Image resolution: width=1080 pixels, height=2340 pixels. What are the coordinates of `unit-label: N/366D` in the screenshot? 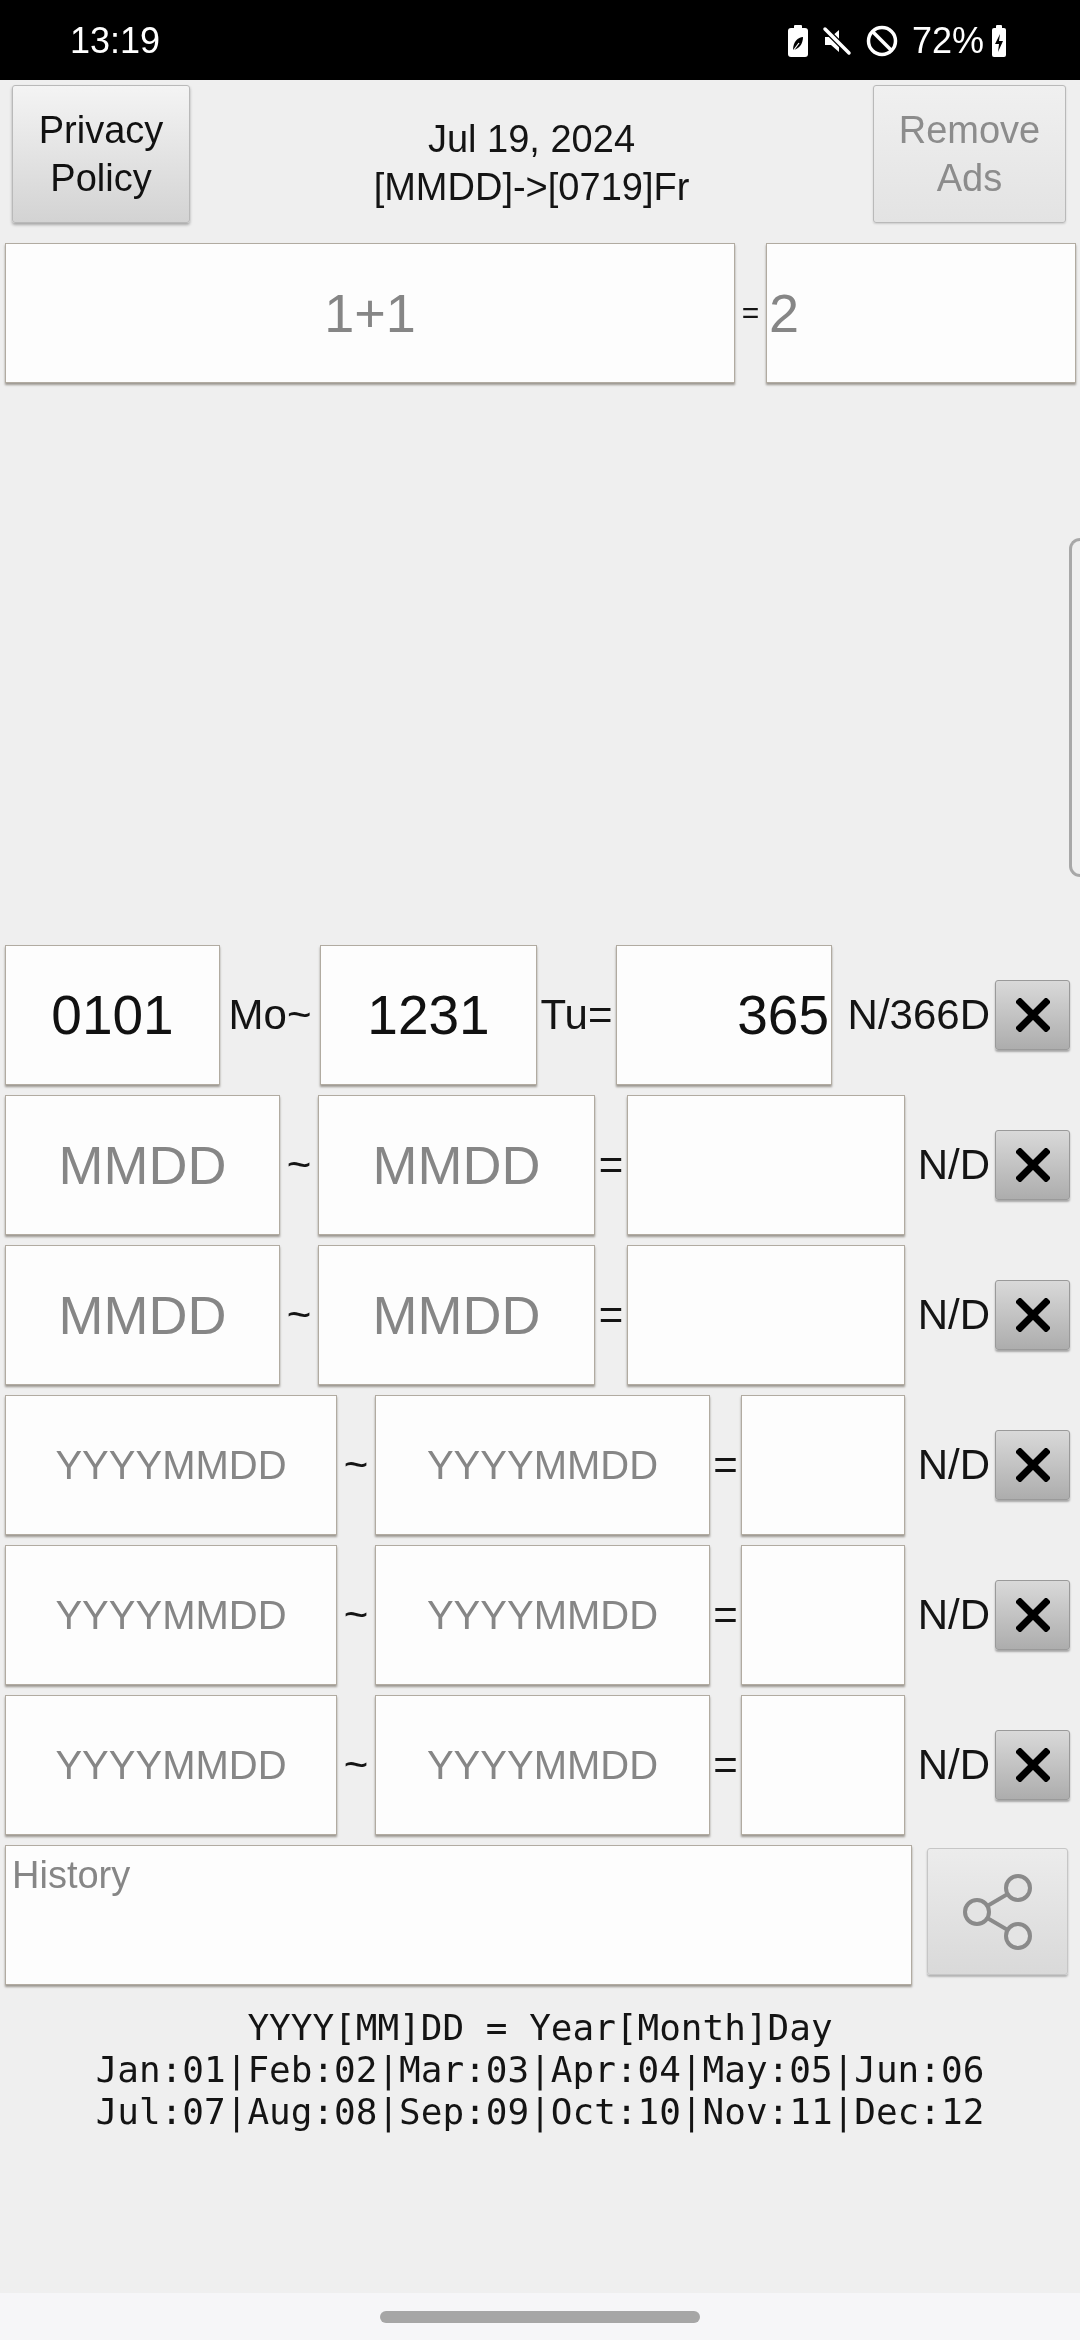 It's located at (918, 1015).